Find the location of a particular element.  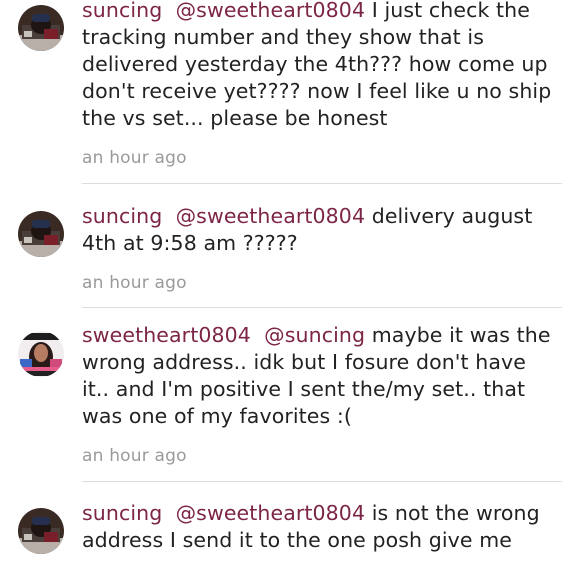

sweetheart0804-avatar-icon is located at coordinates (41, 354).